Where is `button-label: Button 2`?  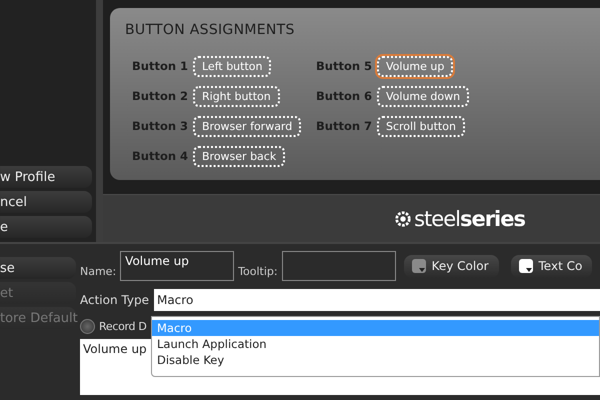
button-label: Button 2 is located at coordinates (161, 96).